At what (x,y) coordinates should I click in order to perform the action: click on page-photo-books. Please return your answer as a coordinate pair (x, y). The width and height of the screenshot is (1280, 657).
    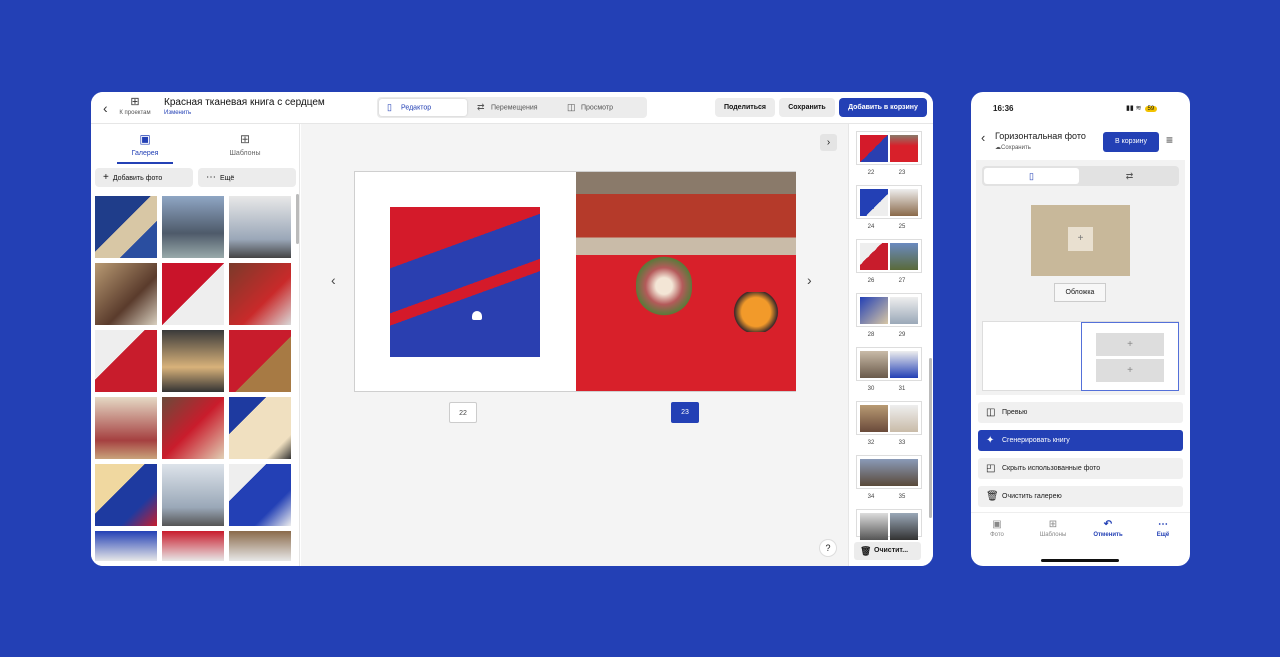
    Looking at the image, I should click on (465, 282).